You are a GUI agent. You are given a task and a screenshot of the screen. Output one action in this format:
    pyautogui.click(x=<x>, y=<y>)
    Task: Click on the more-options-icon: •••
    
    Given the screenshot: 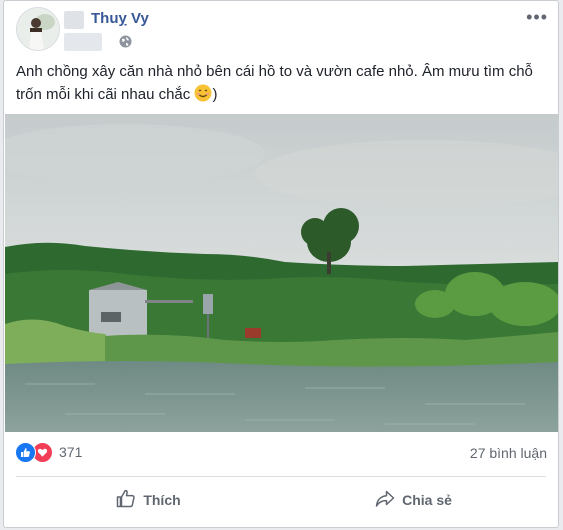 What is the action you would take?
    pyautogui.click(x=537, y=17)
    